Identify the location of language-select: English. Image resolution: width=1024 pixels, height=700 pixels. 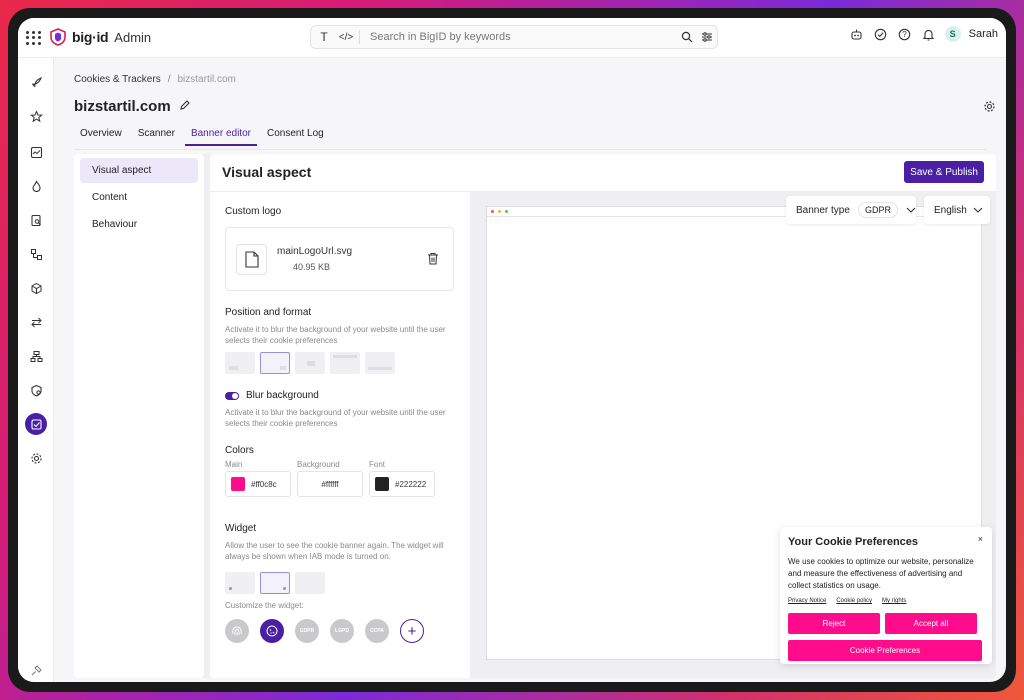
(957, 210).